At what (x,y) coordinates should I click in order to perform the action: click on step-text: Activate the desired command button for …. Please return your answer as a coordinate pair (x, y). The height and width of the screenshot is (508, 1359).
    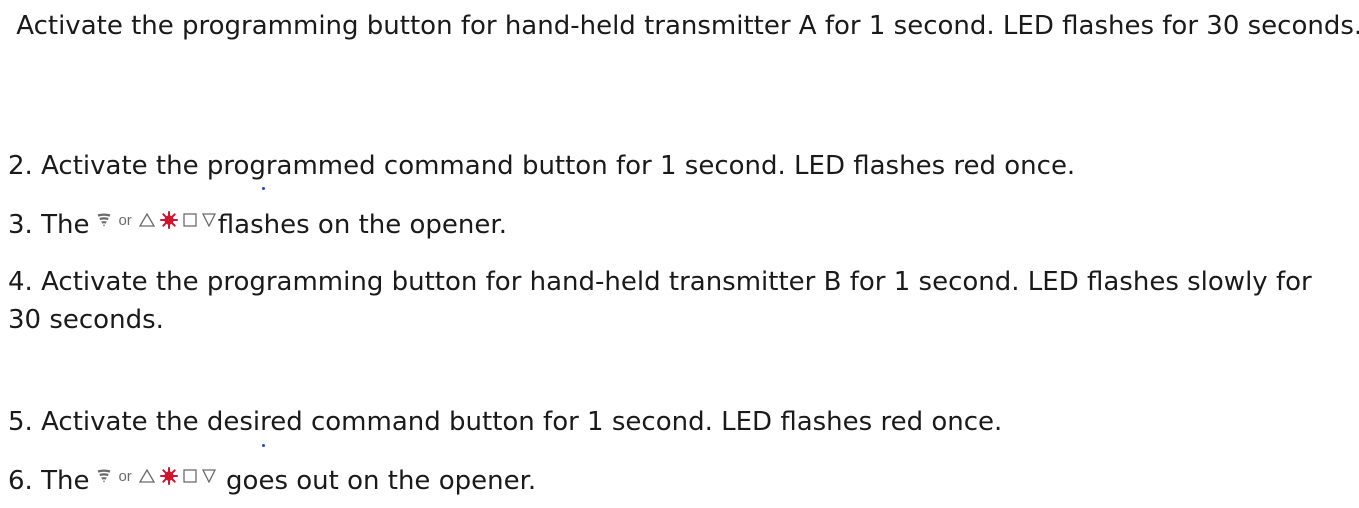
    Looking at the image, I should click on (522, 422).